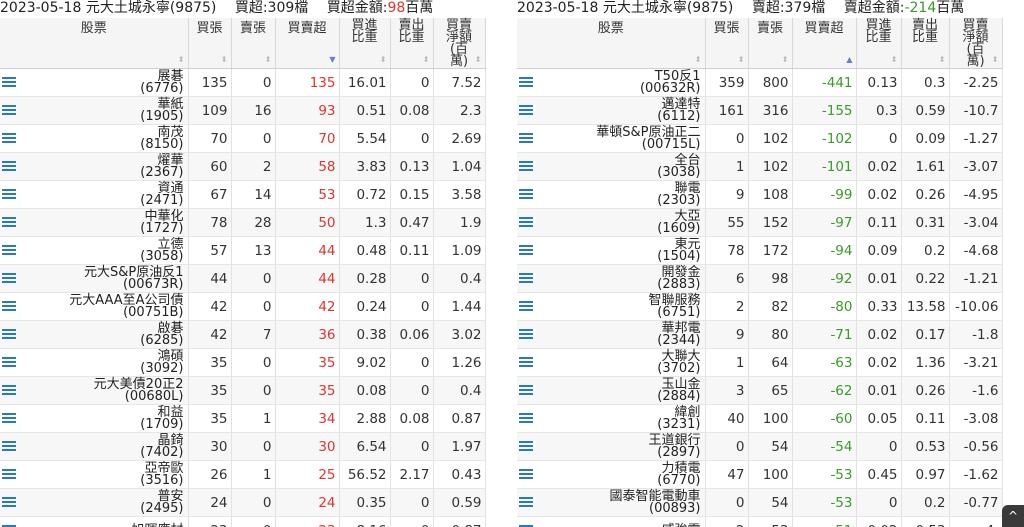 This screenshot has height=527, width=1024. I want to click on stock-cell: 東元 (1504), so click(611, 250).